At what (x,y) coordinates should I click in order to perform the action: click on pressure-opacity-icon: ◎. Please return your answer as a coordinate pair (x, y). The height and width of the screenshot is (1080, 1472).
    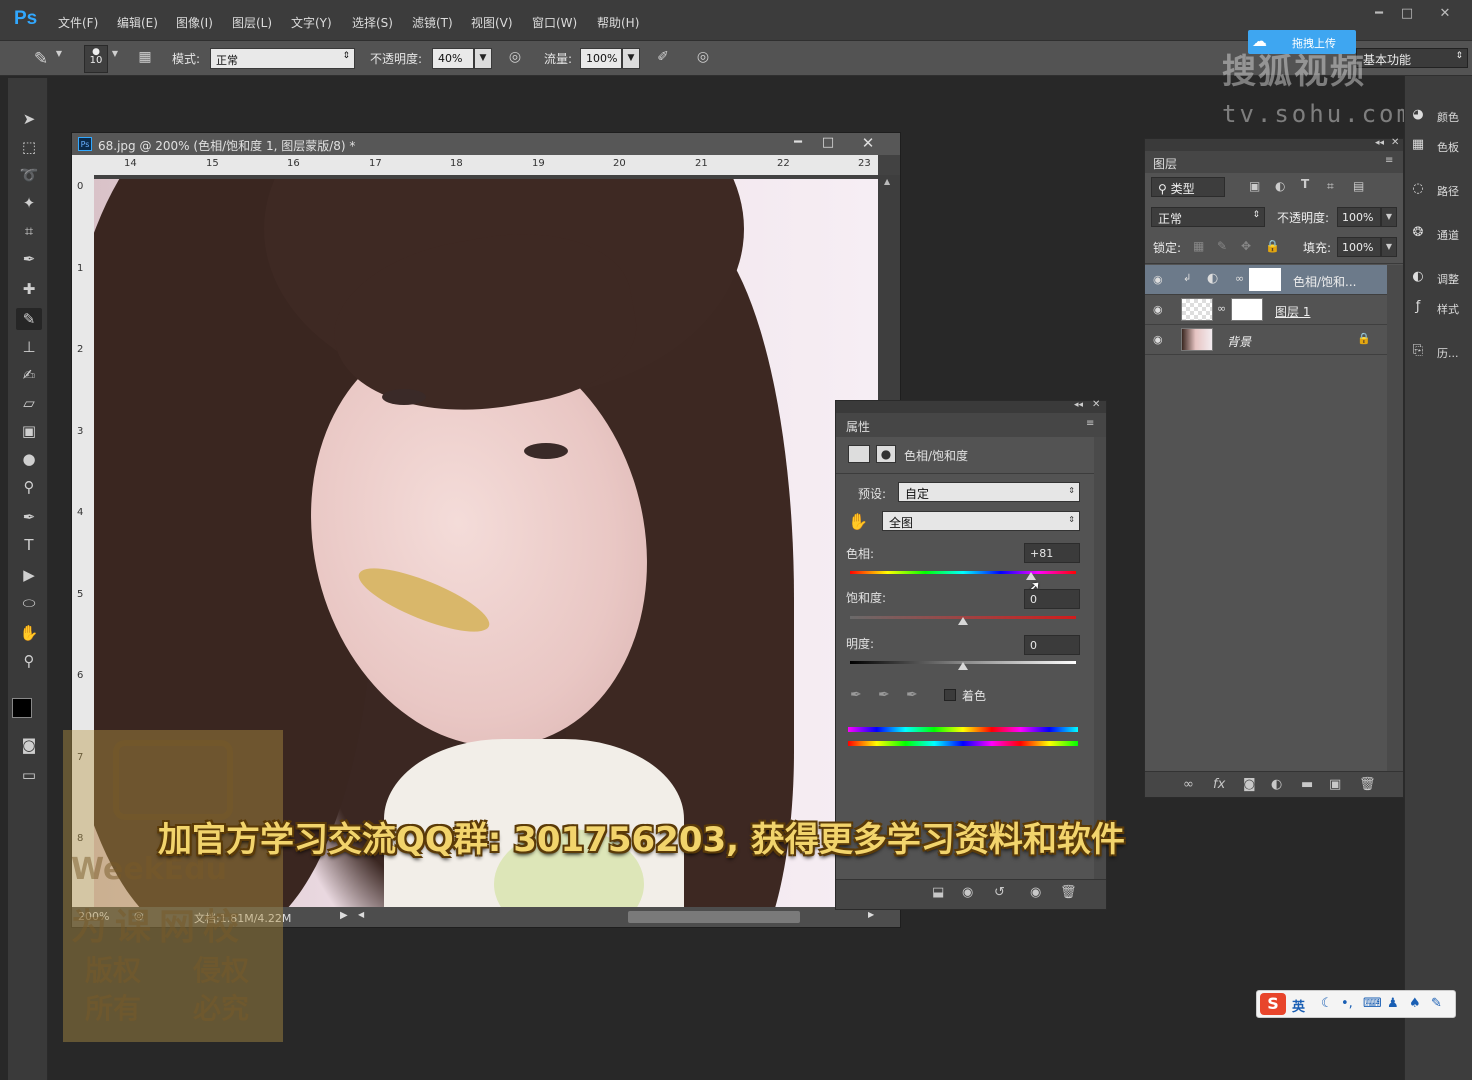
    Looking at the image, I should click on (515, 59).